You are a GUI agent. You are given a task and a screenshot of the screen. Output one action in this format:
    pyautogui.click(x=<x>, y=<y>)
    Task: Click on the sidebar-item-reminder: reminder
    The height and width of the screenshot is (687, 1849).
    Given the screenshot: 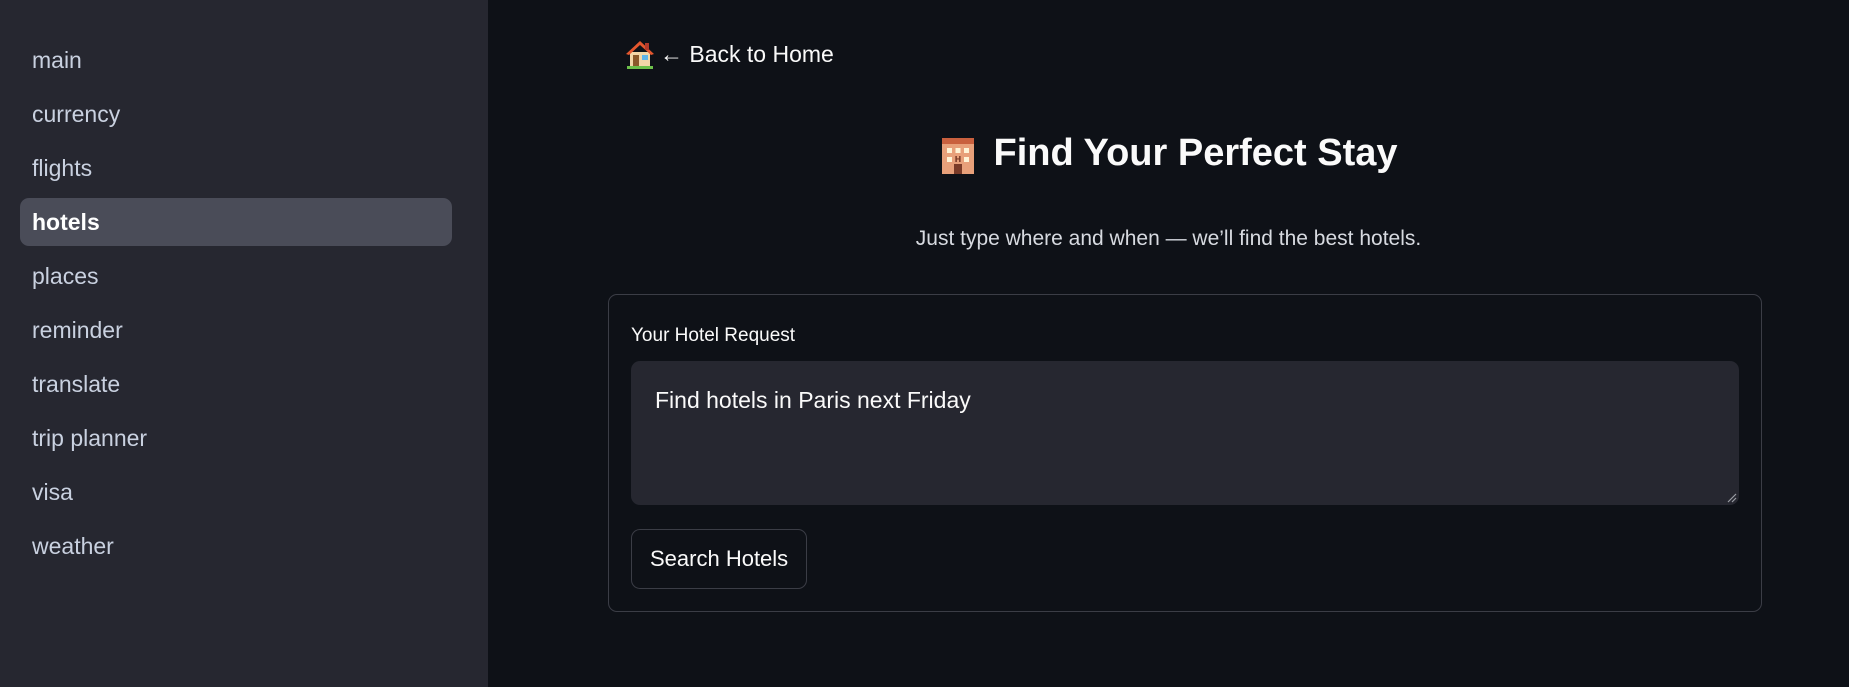 What is the action you would take?
    pyautogui.click(x=236, y=330)
    